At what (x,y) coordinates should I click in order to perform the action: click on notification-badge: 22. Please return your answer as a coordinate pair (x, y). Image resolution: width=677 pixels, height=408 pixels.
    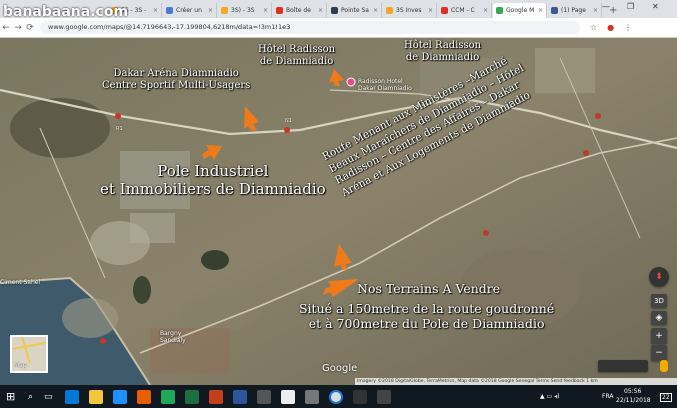
    Looking at the image, I should click on (666, 397).